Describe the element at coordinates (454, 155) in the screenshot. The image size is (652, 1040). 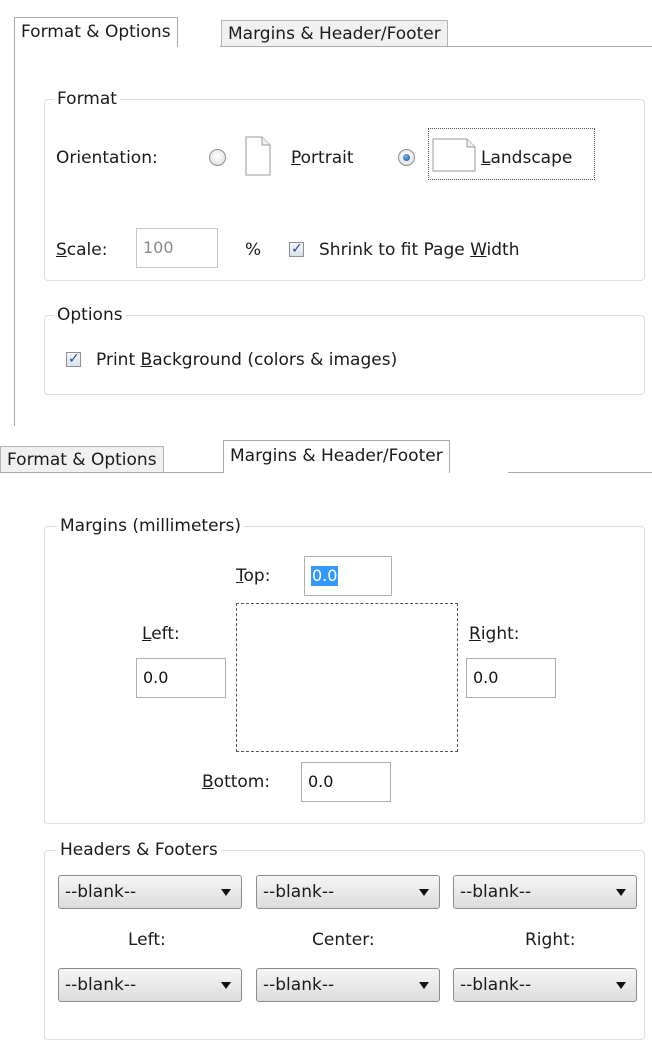
I see `landscape-page-icon` at that location.